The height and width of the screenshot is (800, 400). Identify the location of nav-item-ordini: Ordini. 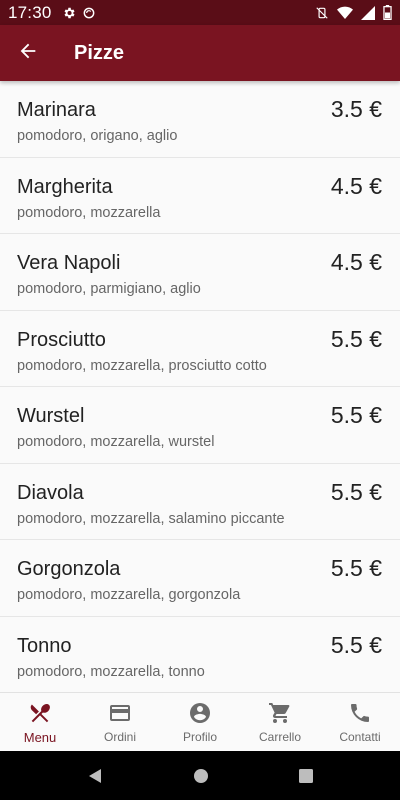
(120, 722).